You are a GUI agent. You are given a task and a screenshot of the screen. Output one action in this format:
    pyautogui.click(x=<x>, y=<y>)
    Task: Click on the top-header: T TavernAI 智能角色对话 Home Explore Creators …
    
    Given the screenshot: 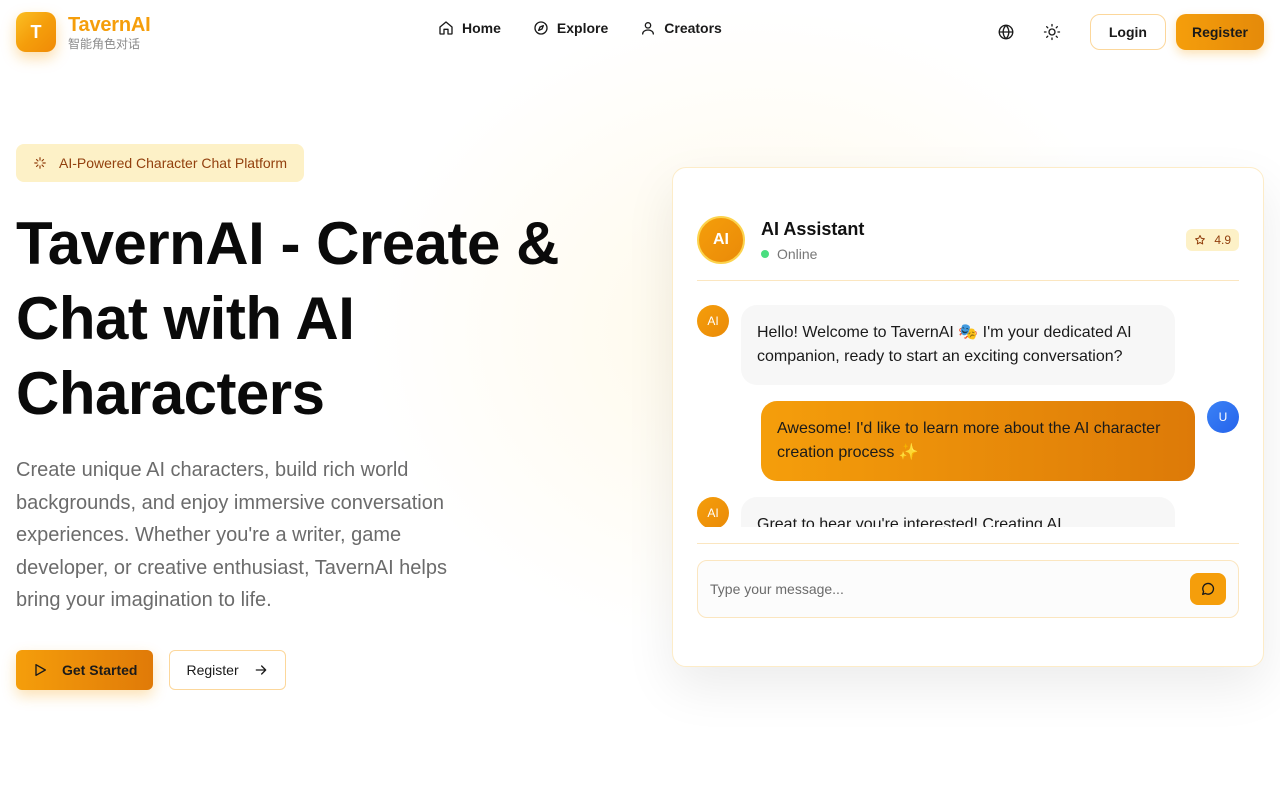 What is the action you would take?
    pyautogui.click(x=640, y=32)
    